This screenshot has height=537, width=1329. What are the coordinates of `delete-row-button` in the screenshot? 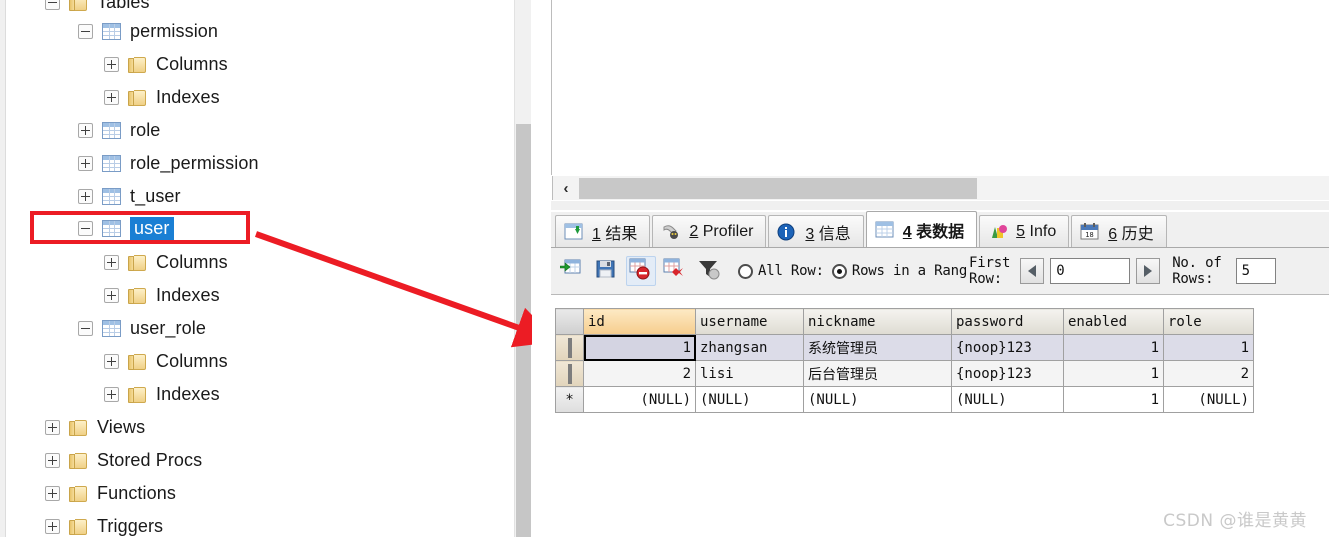 It's located at (675, 271).